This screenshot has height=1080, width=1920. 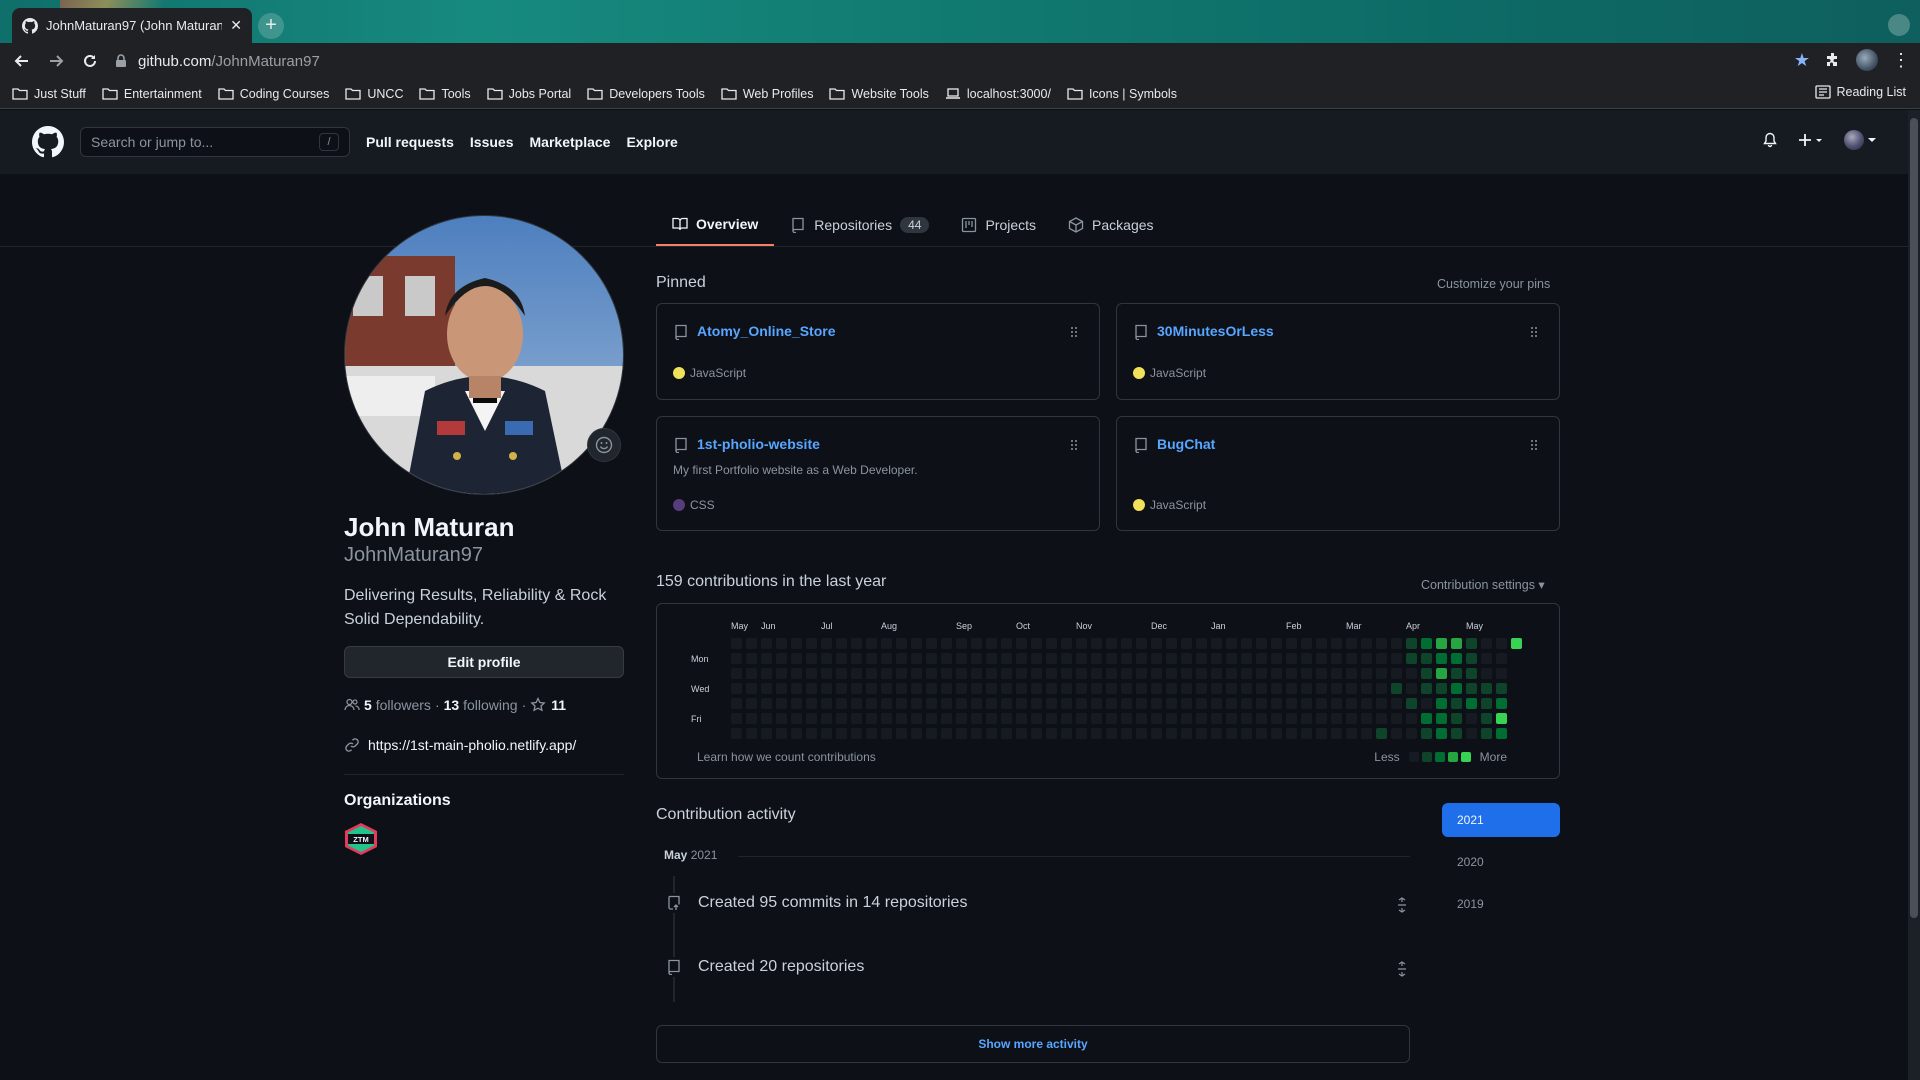 I want to click on nav-pull-requests: Pull requests, so click(x=410, y=142).